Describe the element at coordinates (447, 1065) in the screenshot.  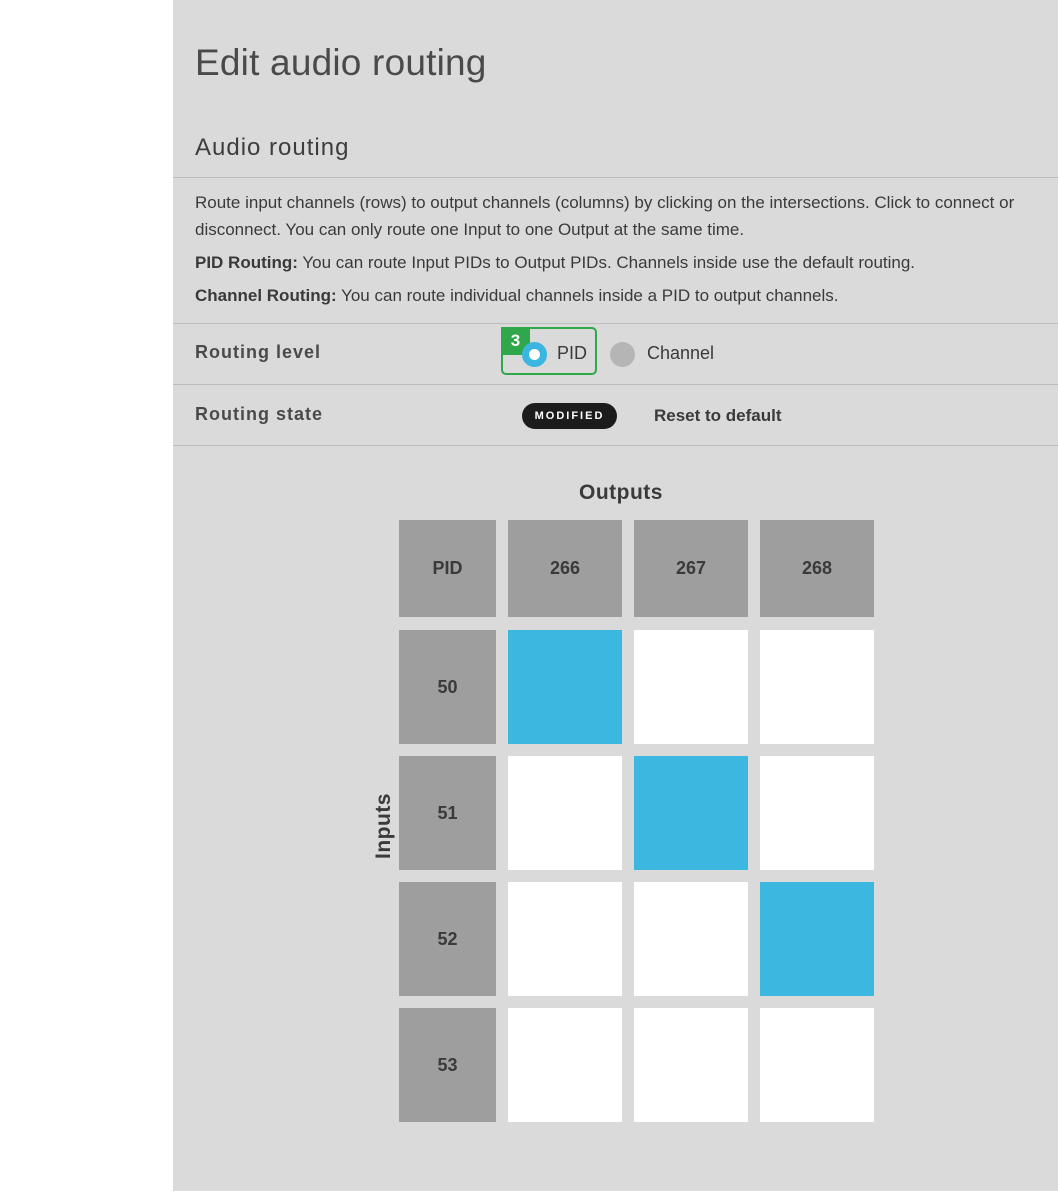
I see `input-header-53: 53` at that location.